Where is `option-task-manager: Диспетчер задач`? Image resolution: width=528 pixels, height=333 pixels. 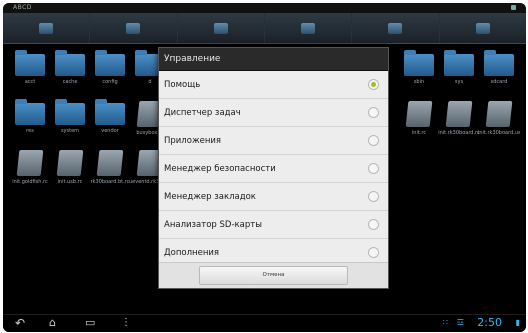
option-task-manager: Диспетчер задач is located at coordinates (273, 113).